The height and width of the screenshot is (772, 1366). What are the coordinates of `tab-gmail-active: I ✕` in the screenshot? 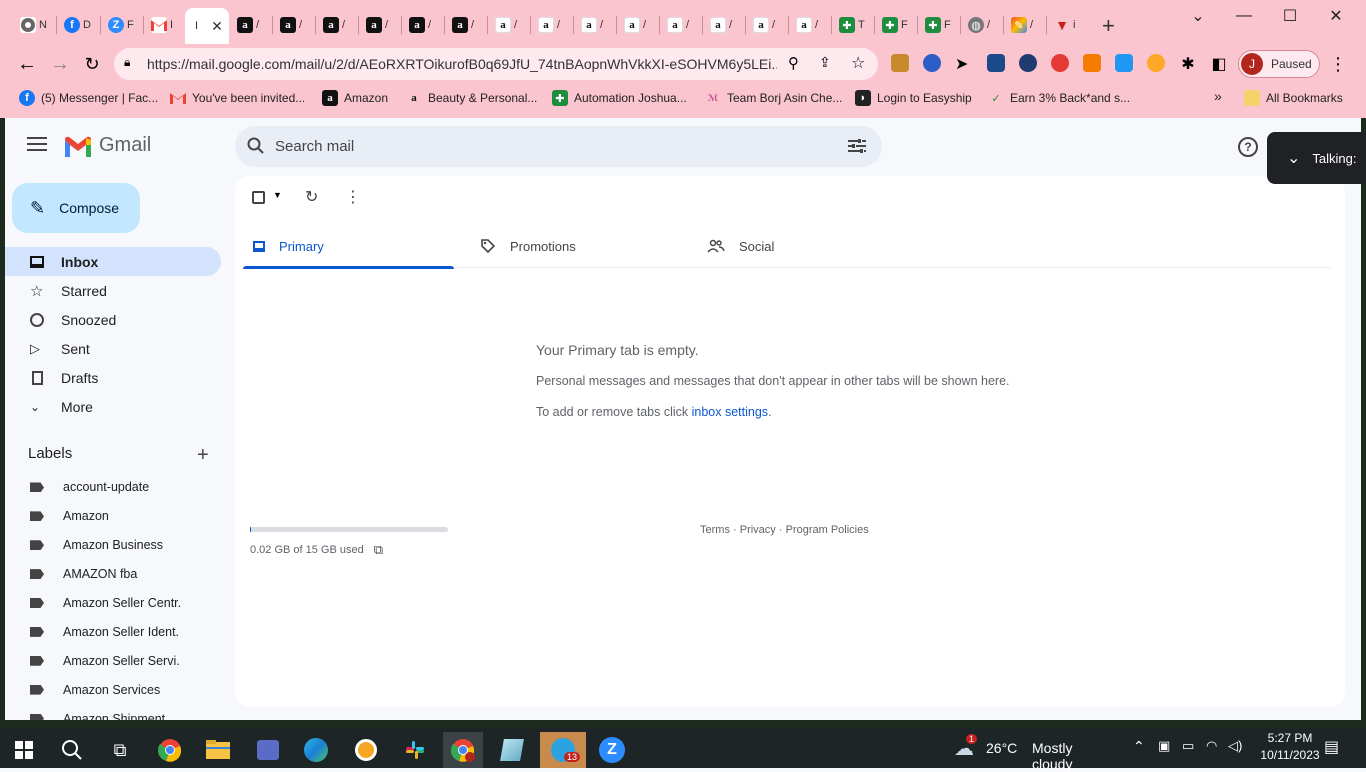 It's located at (207, 26).